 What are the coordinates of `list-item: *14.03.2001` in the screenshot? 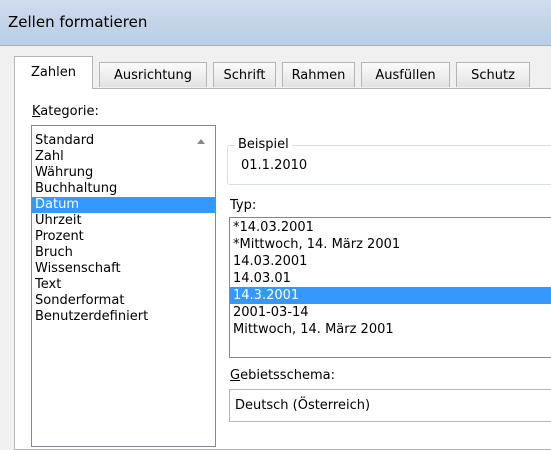 It's located at (390, 227).